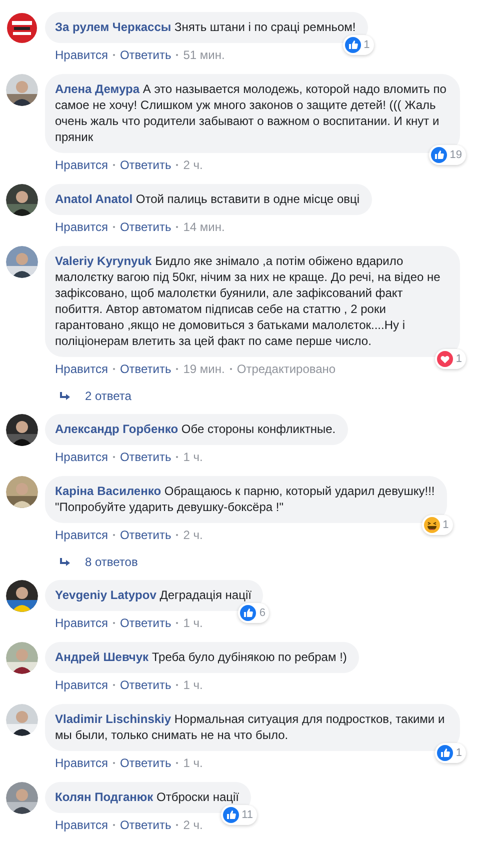 This screenshot has width=481, height=849. I want to click on comment-text: Каріна Василенко Обращаюсь к парню, который ударил девушку!!! "Попробуйте ударить девушку-боксёра !", so click(245, 499).